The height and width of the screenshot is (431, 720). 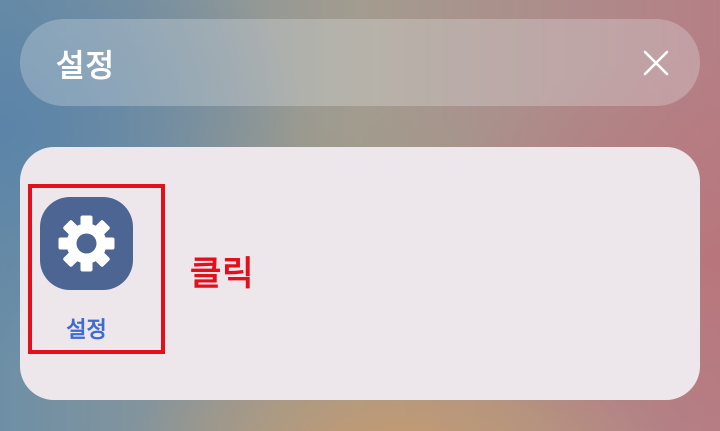 I want to click on highlight-box, so click(x=96, y=269).